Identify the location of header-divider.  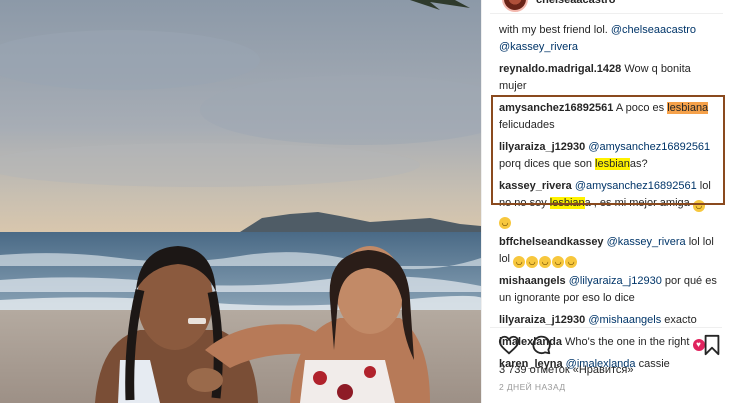
(606, 13).